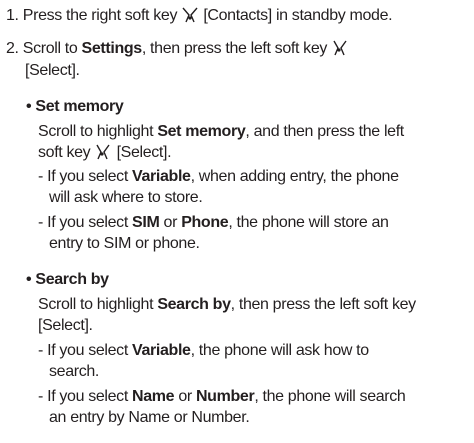 This screenshot has width=474, height=443. I want to click on list-item-line-2: entry to SIM or phone., so click(124, 243).